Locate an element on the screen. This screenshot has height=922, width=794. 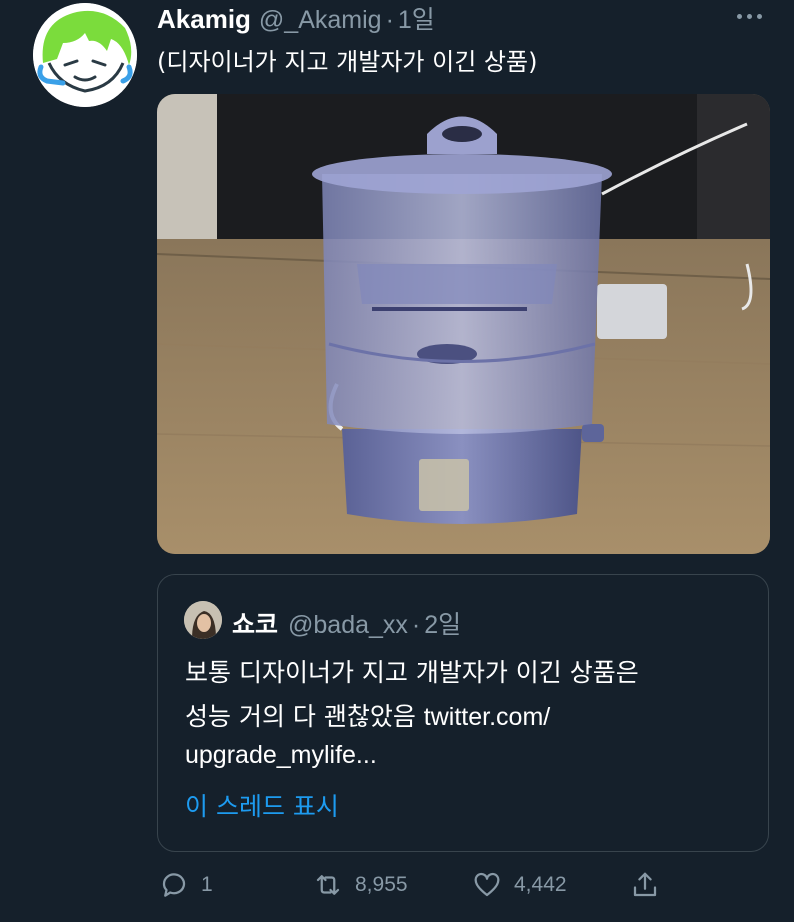
more-options-icon is located at coordinates (752, 19).